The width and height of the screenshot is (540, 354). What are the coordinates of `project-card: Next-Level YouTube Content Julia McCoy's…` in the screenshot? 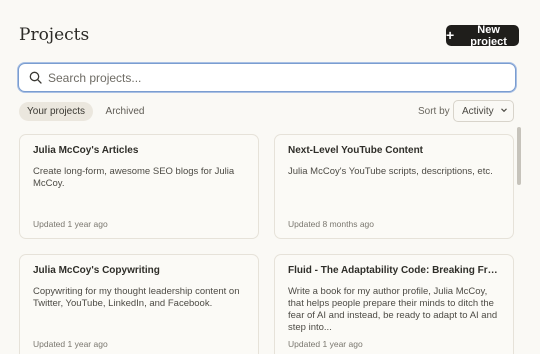 It's located at (394, 186).